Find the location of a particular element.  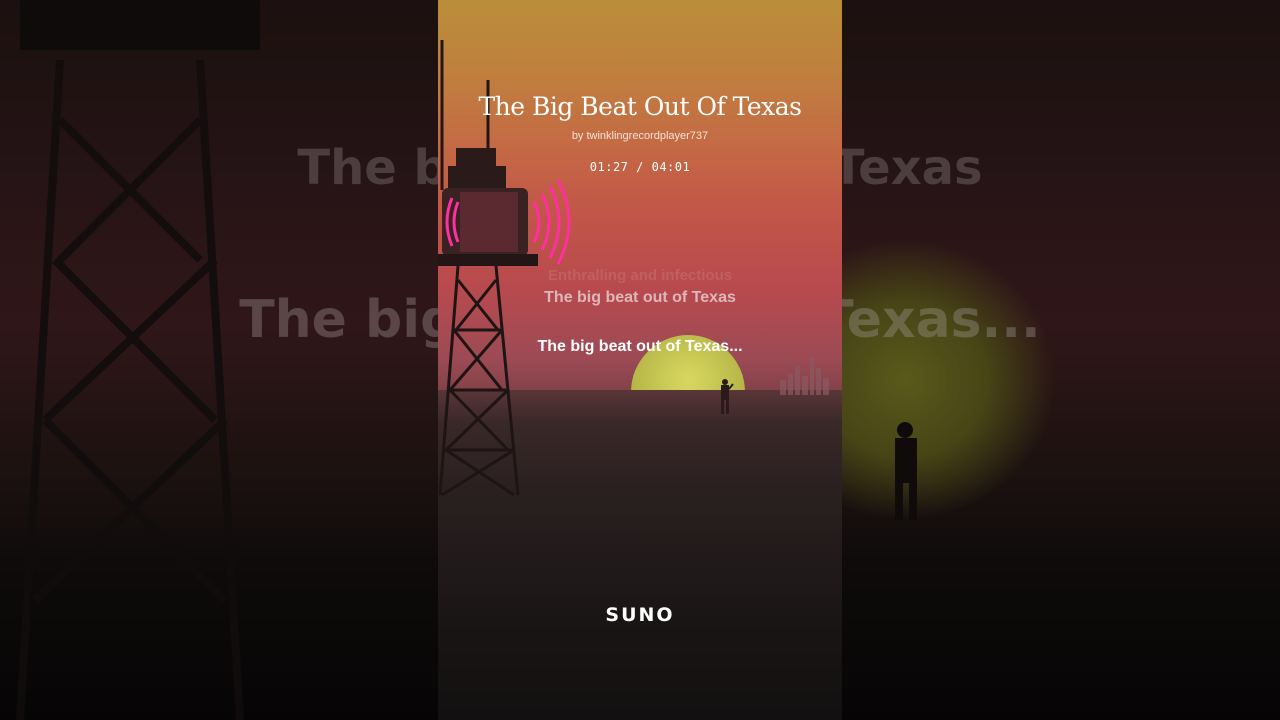

playback-time: 01:27 / 04:01 is located at coordinates (640, 167).